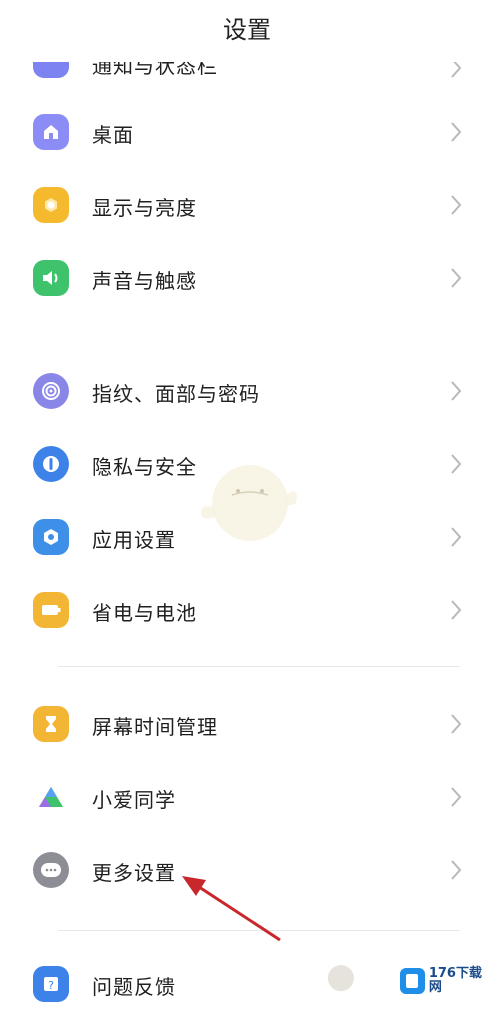  Describe the element at coordinates (247, 466) in the screenshot. I see `settings-item-privacy: 隐私与安全` at that location.